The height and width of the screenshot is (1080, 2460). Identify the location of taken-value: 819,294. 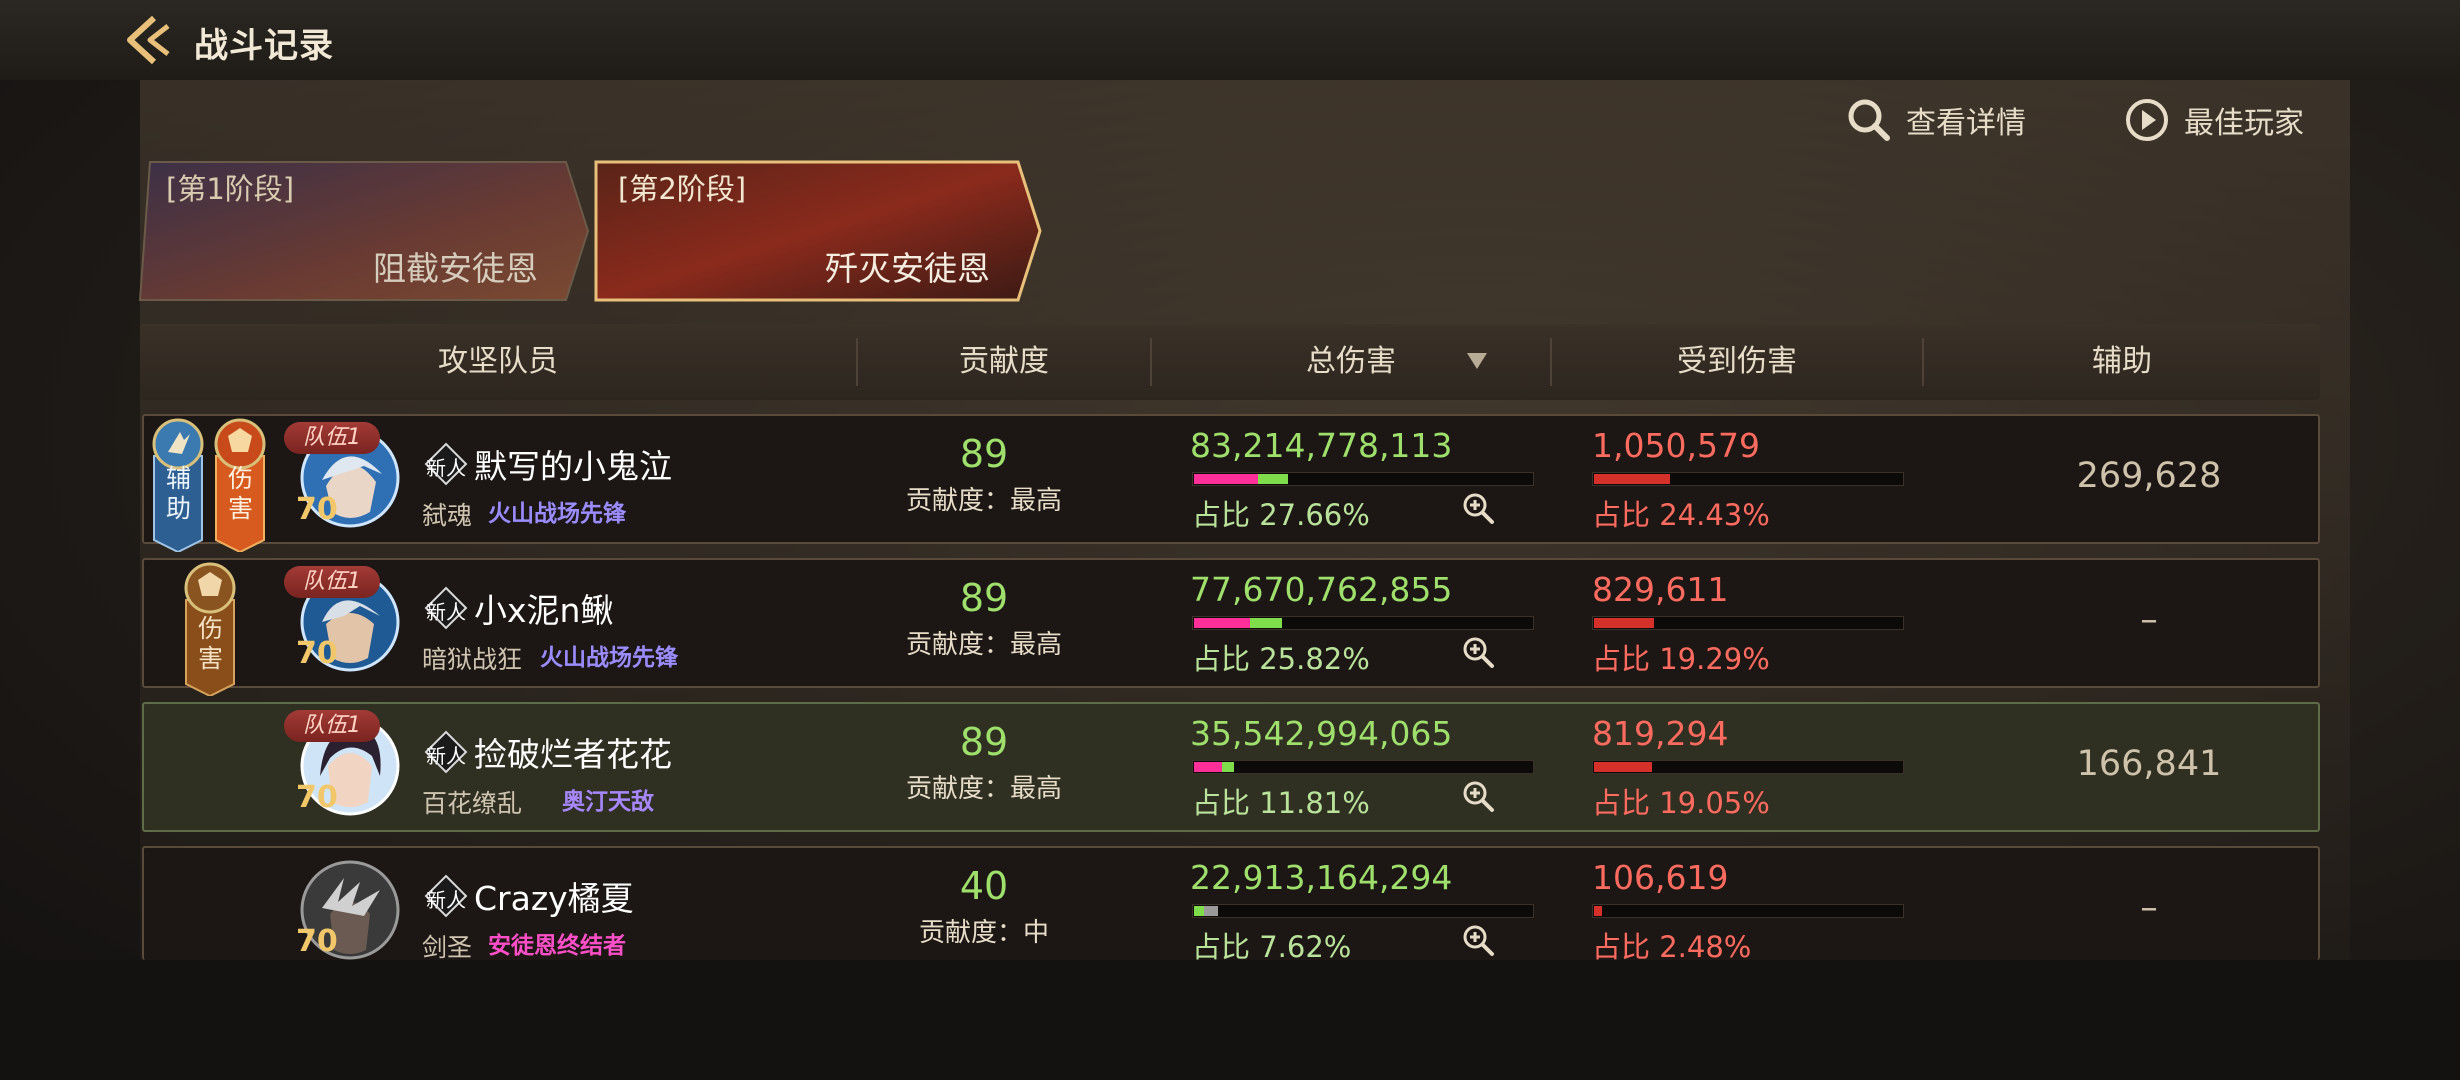
(1660, 733).